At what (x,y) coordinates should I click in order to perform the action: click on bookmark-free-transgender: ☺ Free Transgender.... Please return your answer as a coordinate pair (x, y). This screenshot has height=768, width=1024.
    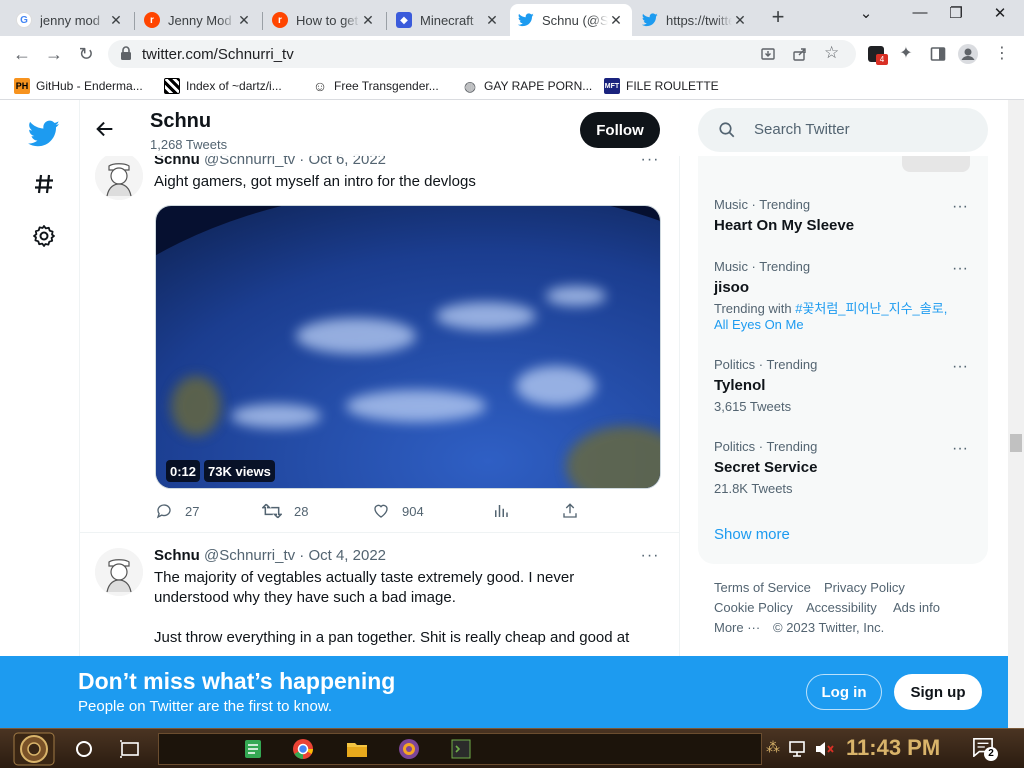
    Looking at the image, I should click on (375, 86).